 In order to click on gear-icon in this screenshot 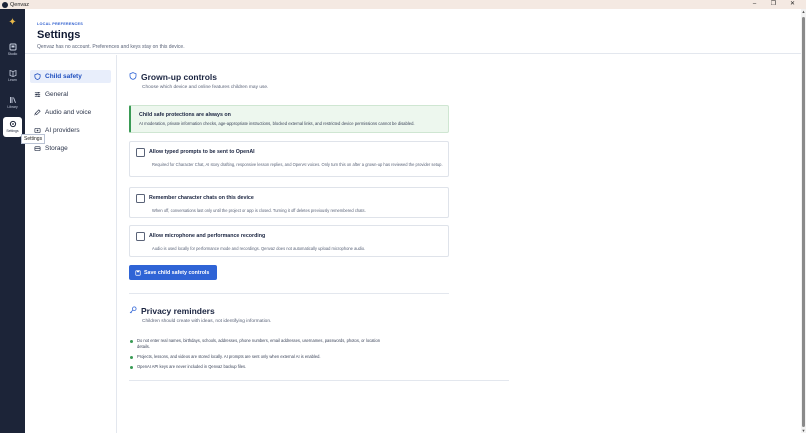, I will do `click(12, 124)`.